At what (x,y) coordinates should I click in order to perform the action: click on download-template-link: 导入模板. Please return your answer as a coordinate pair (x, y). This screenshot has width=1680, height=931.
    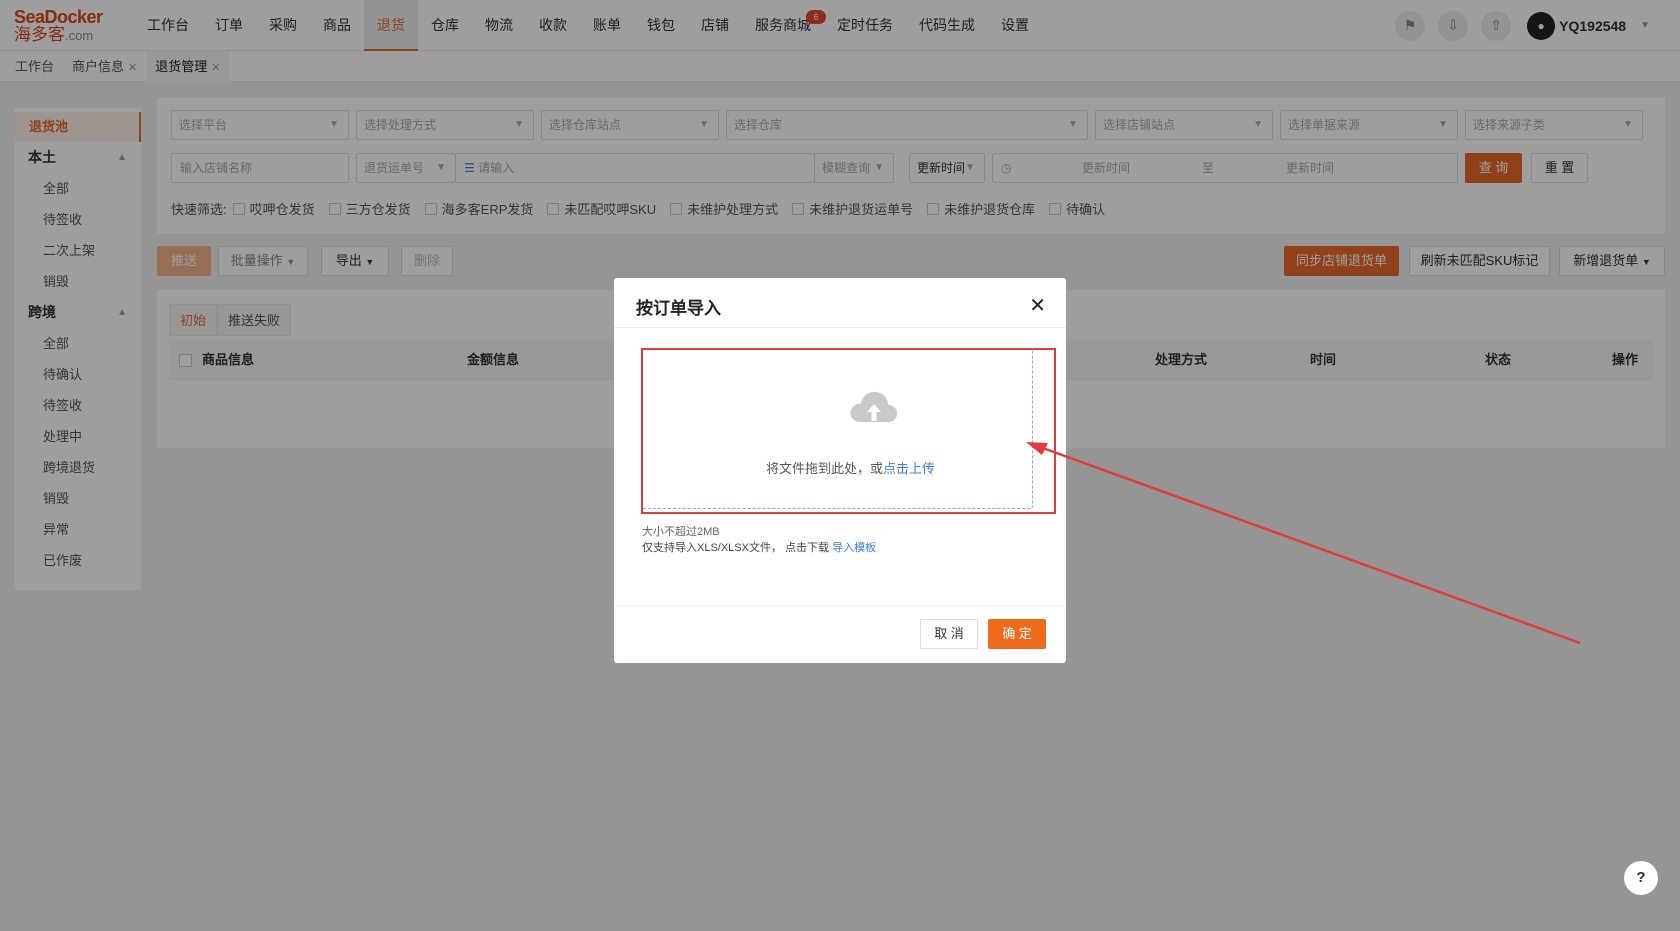
    Looking at the image, I should click on (854, 548).